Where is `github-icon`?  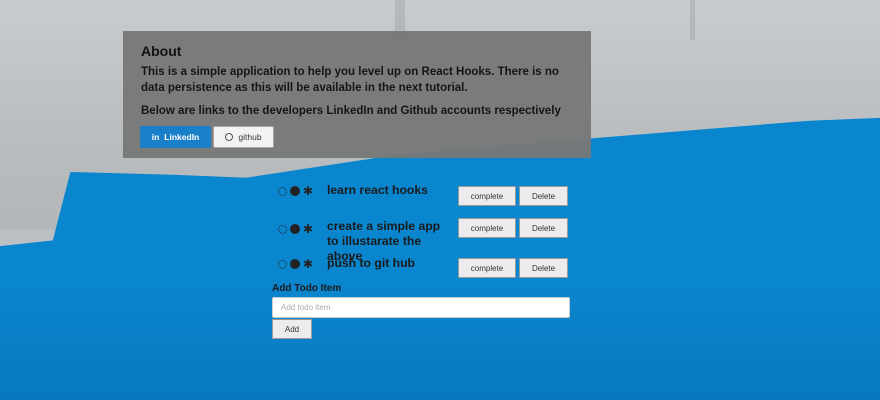 github-icon is located at coordinates (229, 137).